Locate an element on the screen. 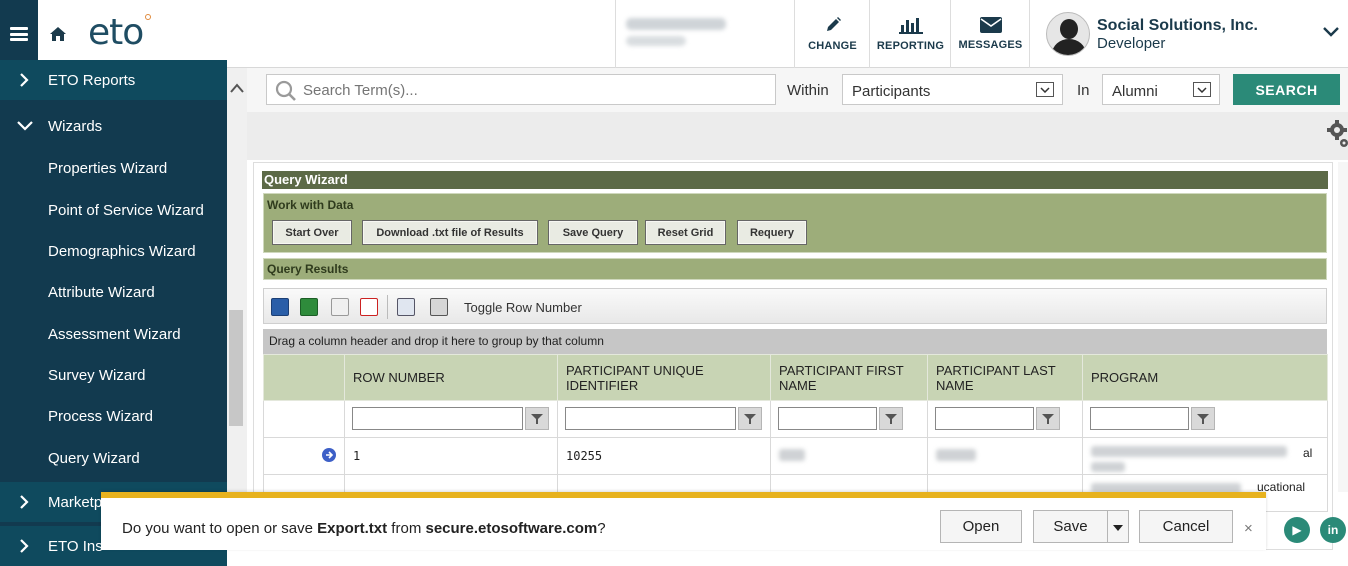 The height and width of the screenshot is (566, 1348). filter-input-row-number is located at coordinates (437, 418).